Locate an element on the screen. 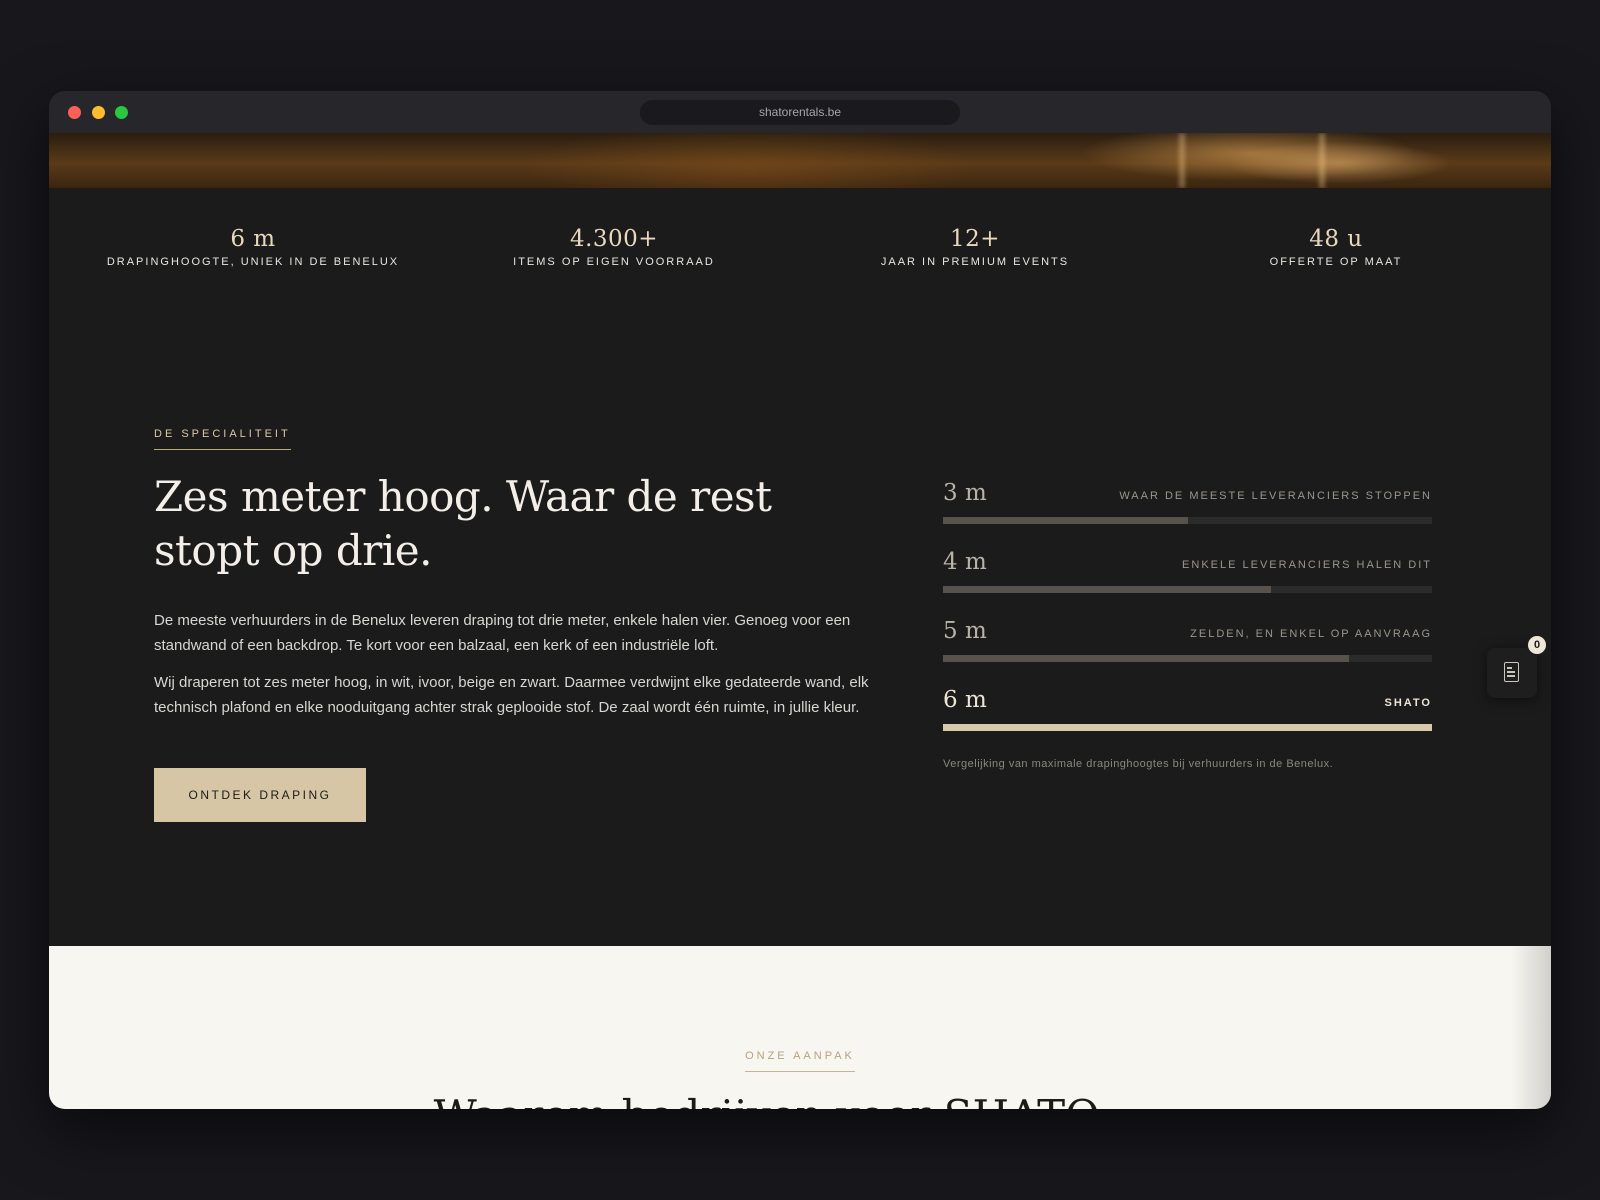 The height and width of the screenshot is (1200, 1600). stat-value: 48 u is located at coordinates (1336, 239).